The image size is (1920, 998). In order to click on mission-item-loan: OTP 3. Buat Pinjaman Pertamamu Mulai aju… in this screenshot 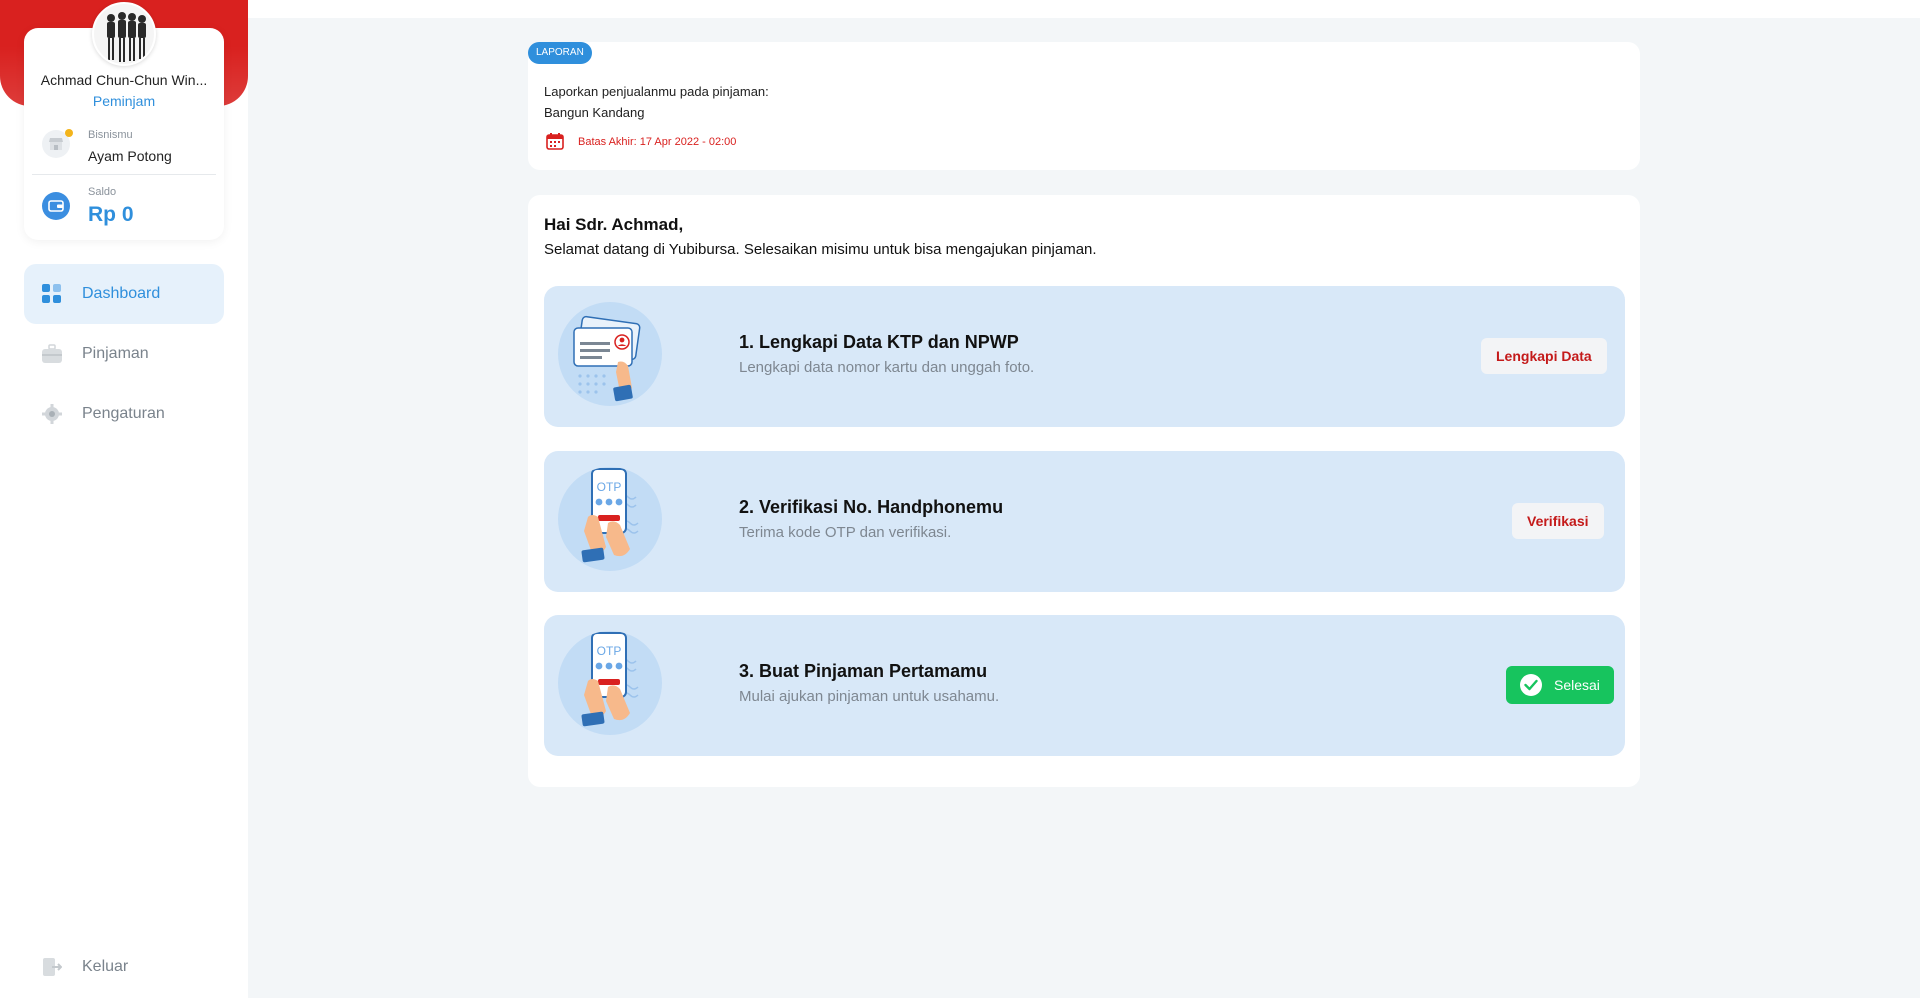, I will do `click(1084, 685)`.